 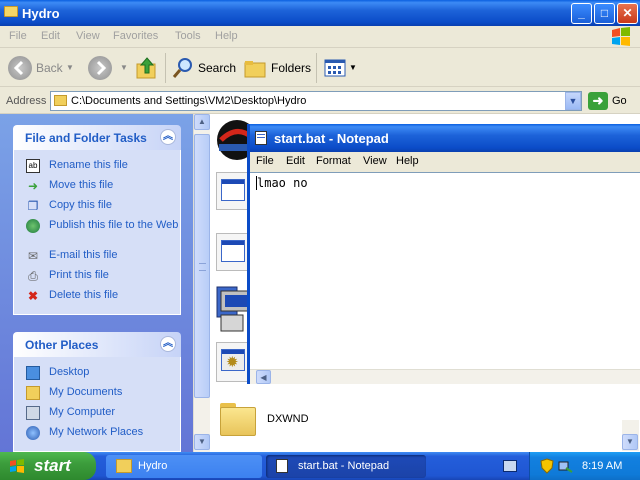 I want to click on explorer-title-bar: Hydro _ □ ✕, so click(x=320, y=13).